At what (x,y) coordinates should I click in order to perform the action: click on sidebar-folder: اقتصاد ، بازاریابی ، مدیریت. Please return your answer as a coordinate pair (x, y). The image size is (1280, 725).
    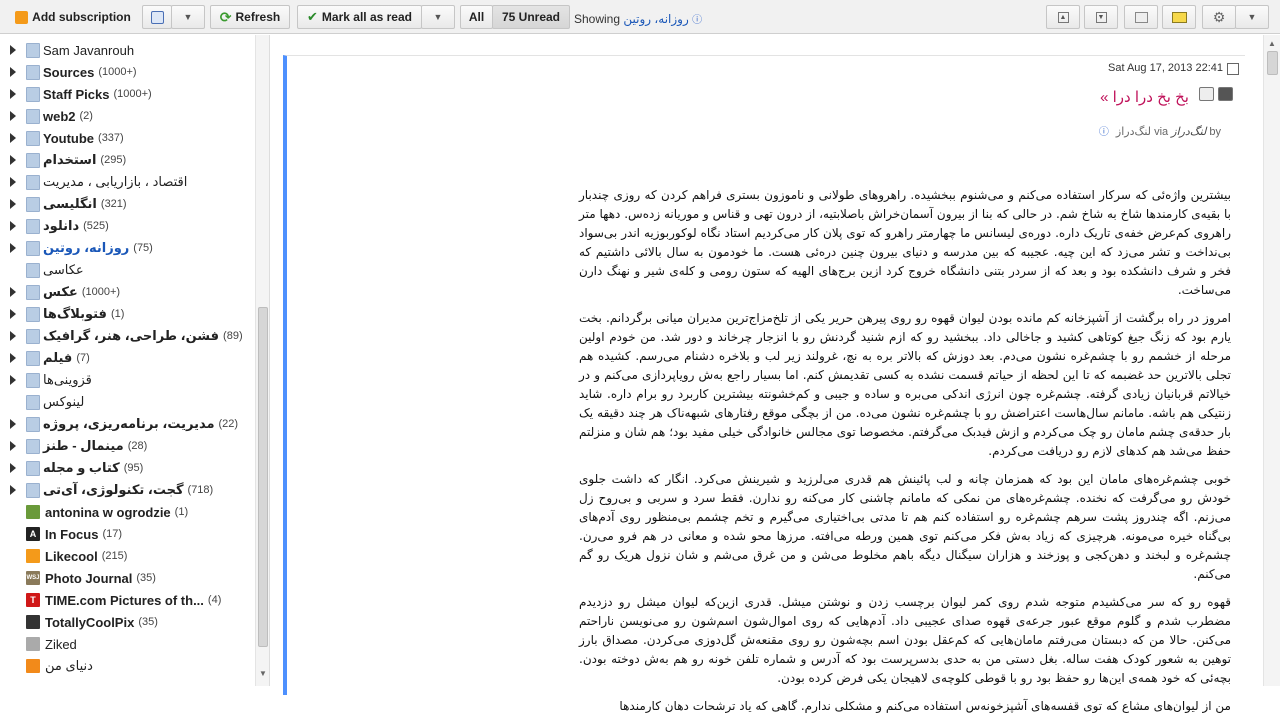
    Looking at the image, I should click on (127, 182).